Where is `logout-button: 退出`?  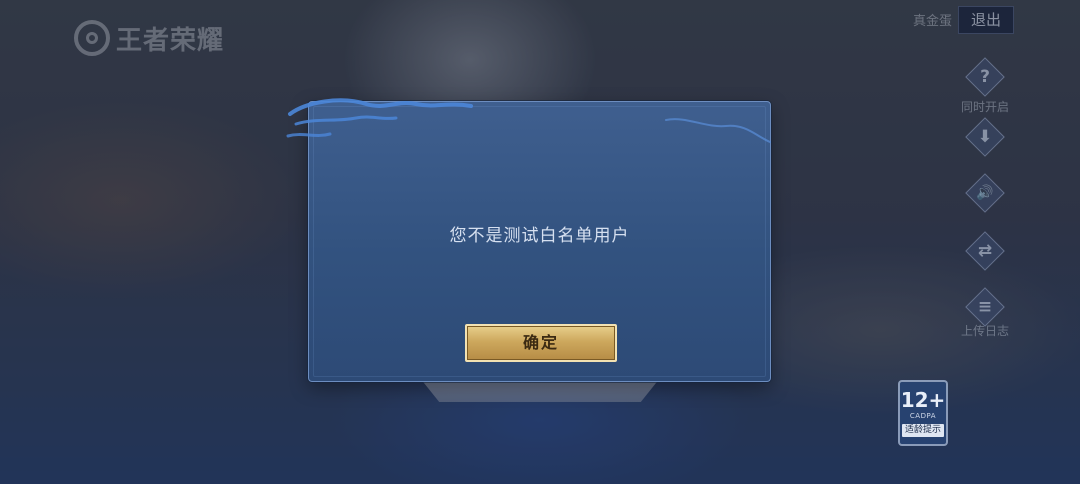
logout-button: 退出 is located at coordinates (986, 20).